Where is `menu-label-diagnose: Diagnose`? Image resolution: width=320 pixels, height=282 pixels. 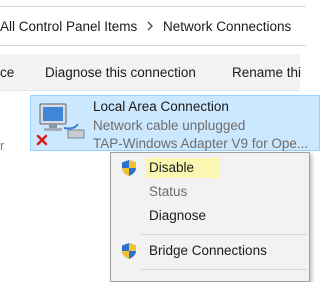 menu-label-diagnose: Diagnose is located at coordinates (178, 215).